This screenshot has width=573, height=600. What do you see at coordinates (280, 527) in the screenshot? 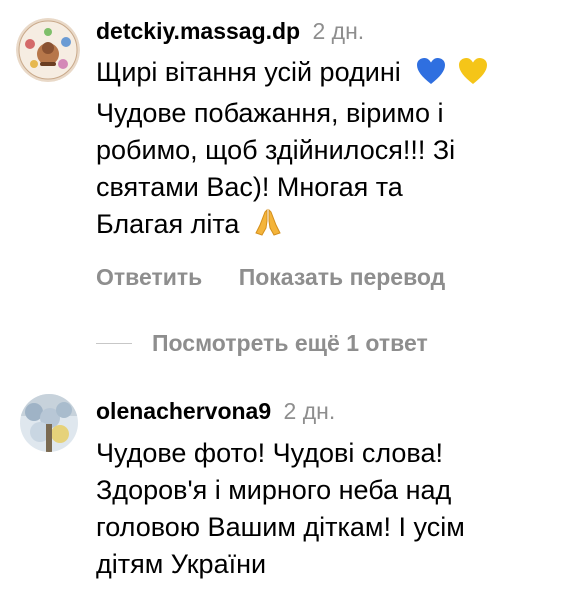
I see `comment-line: головою Вашим діткам! І усім` at bounding box center [280, 527].